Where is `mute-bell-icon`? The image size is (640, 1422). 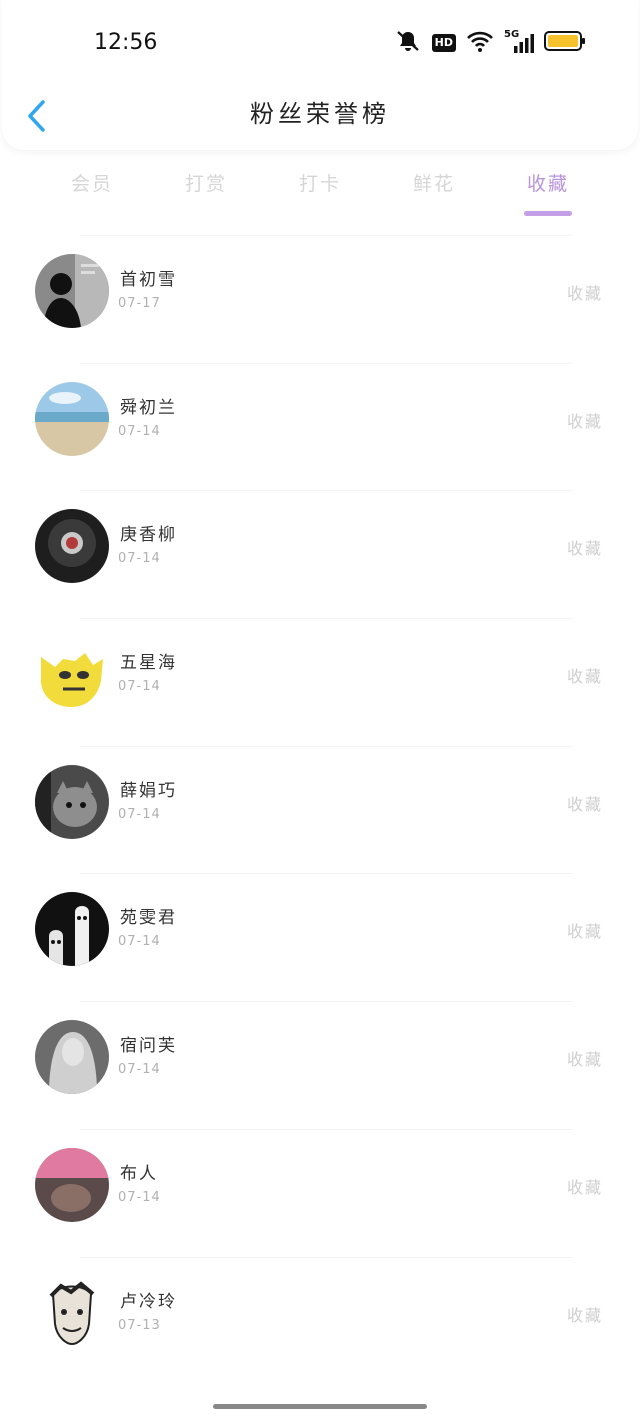 mute-bell-icon is located at coordinates (408, 43).